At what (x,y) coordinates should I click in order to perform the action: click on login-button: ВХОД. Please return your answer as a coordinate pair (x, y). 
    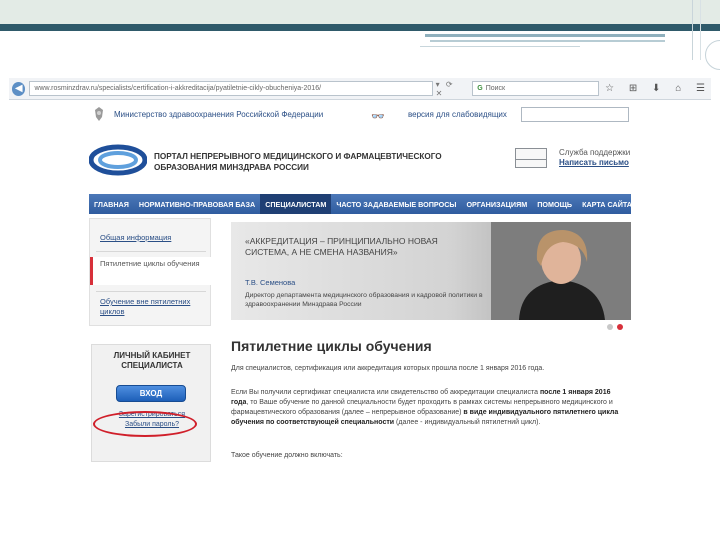
    Looking at the image, I should click on (151, 393).